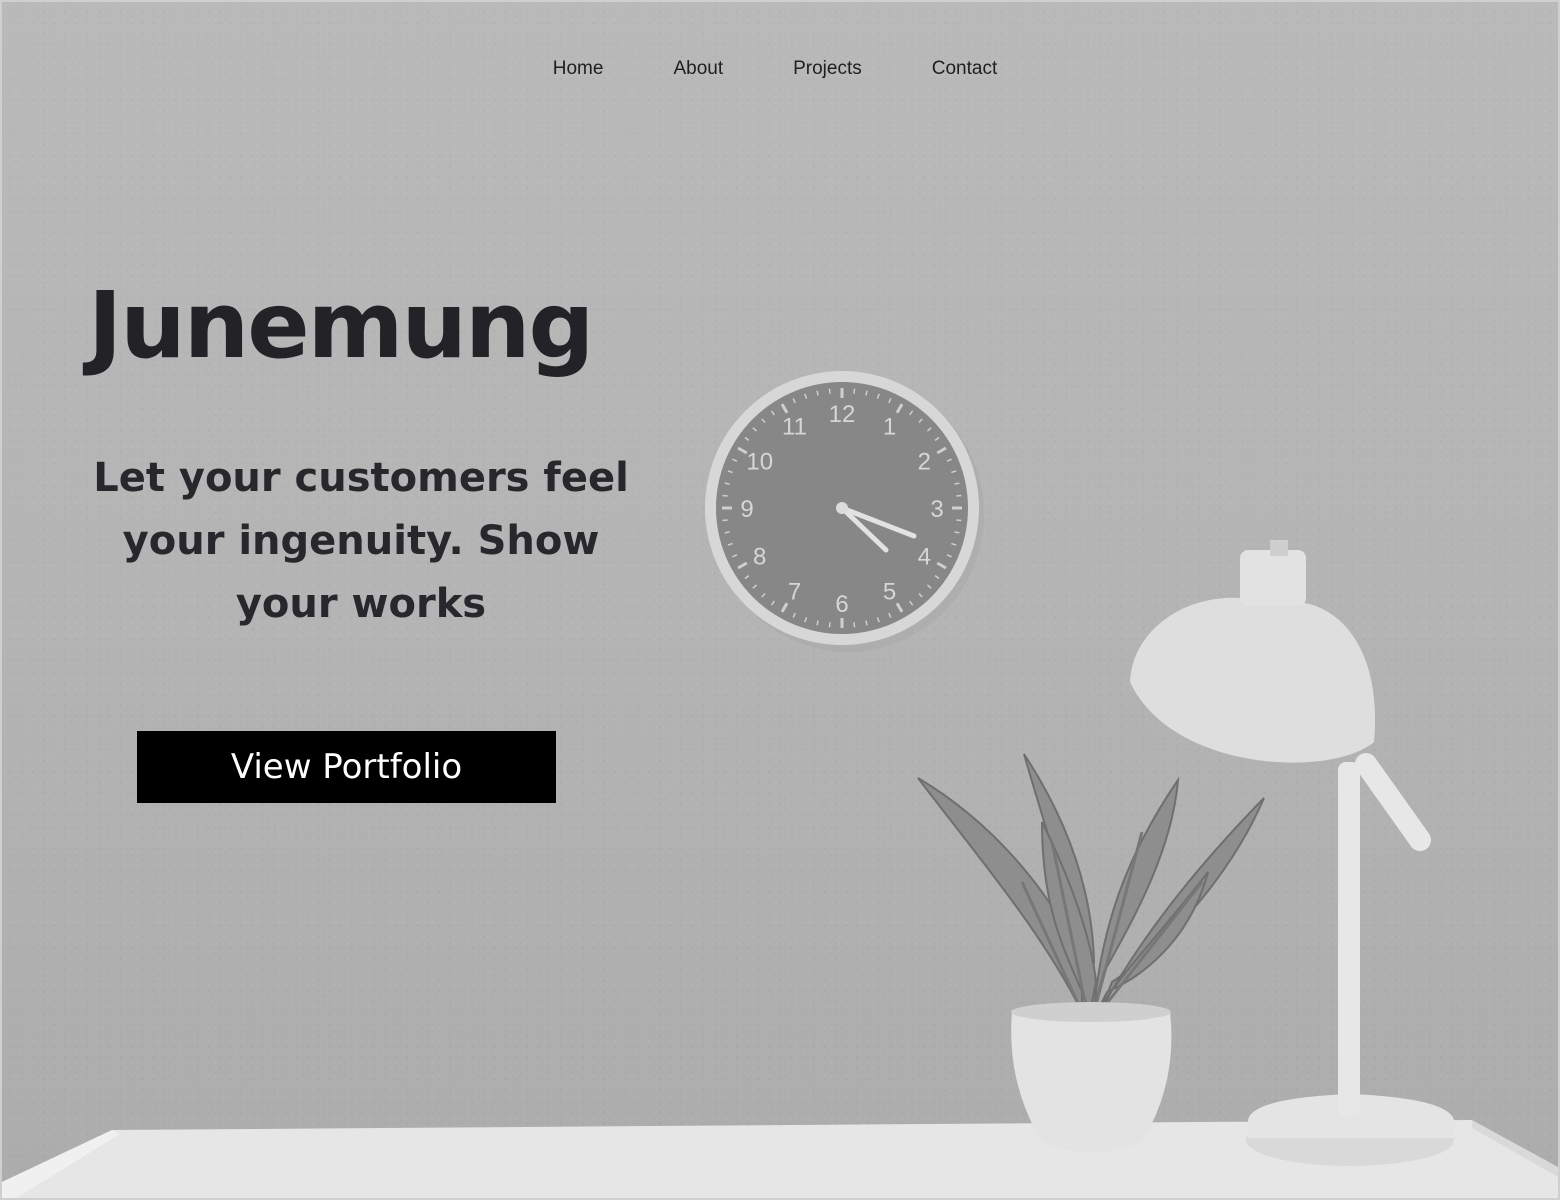  What do you see at coordinates (889, 427) in the screenshot?
I see `clock-numeral: 1` at bounding box center [889, 427].